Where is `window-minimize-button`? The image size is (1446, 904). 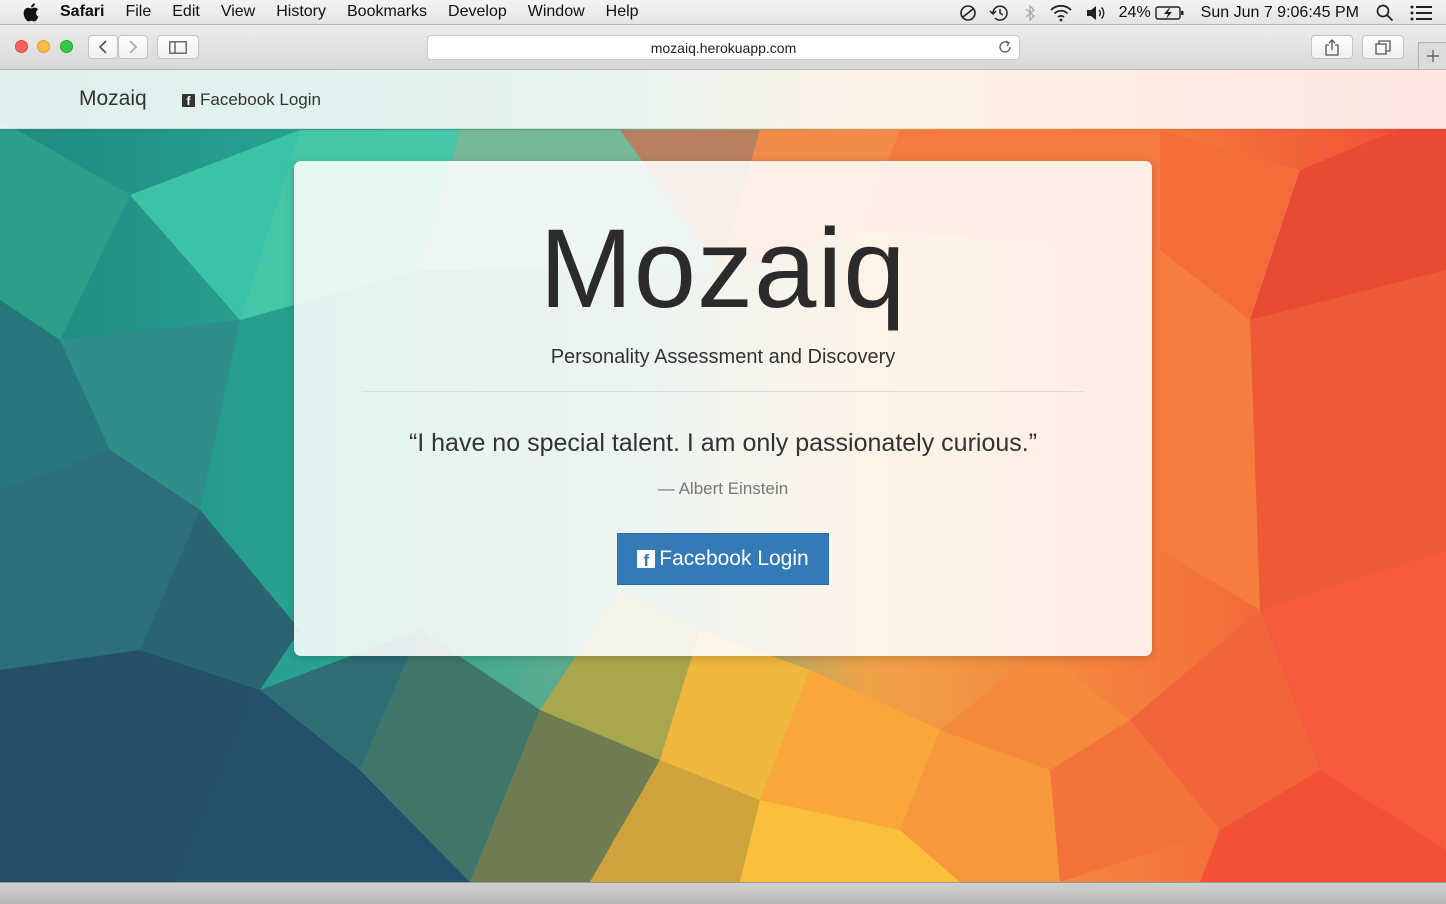 window-minimize-button is located at coordinates (43, 46).